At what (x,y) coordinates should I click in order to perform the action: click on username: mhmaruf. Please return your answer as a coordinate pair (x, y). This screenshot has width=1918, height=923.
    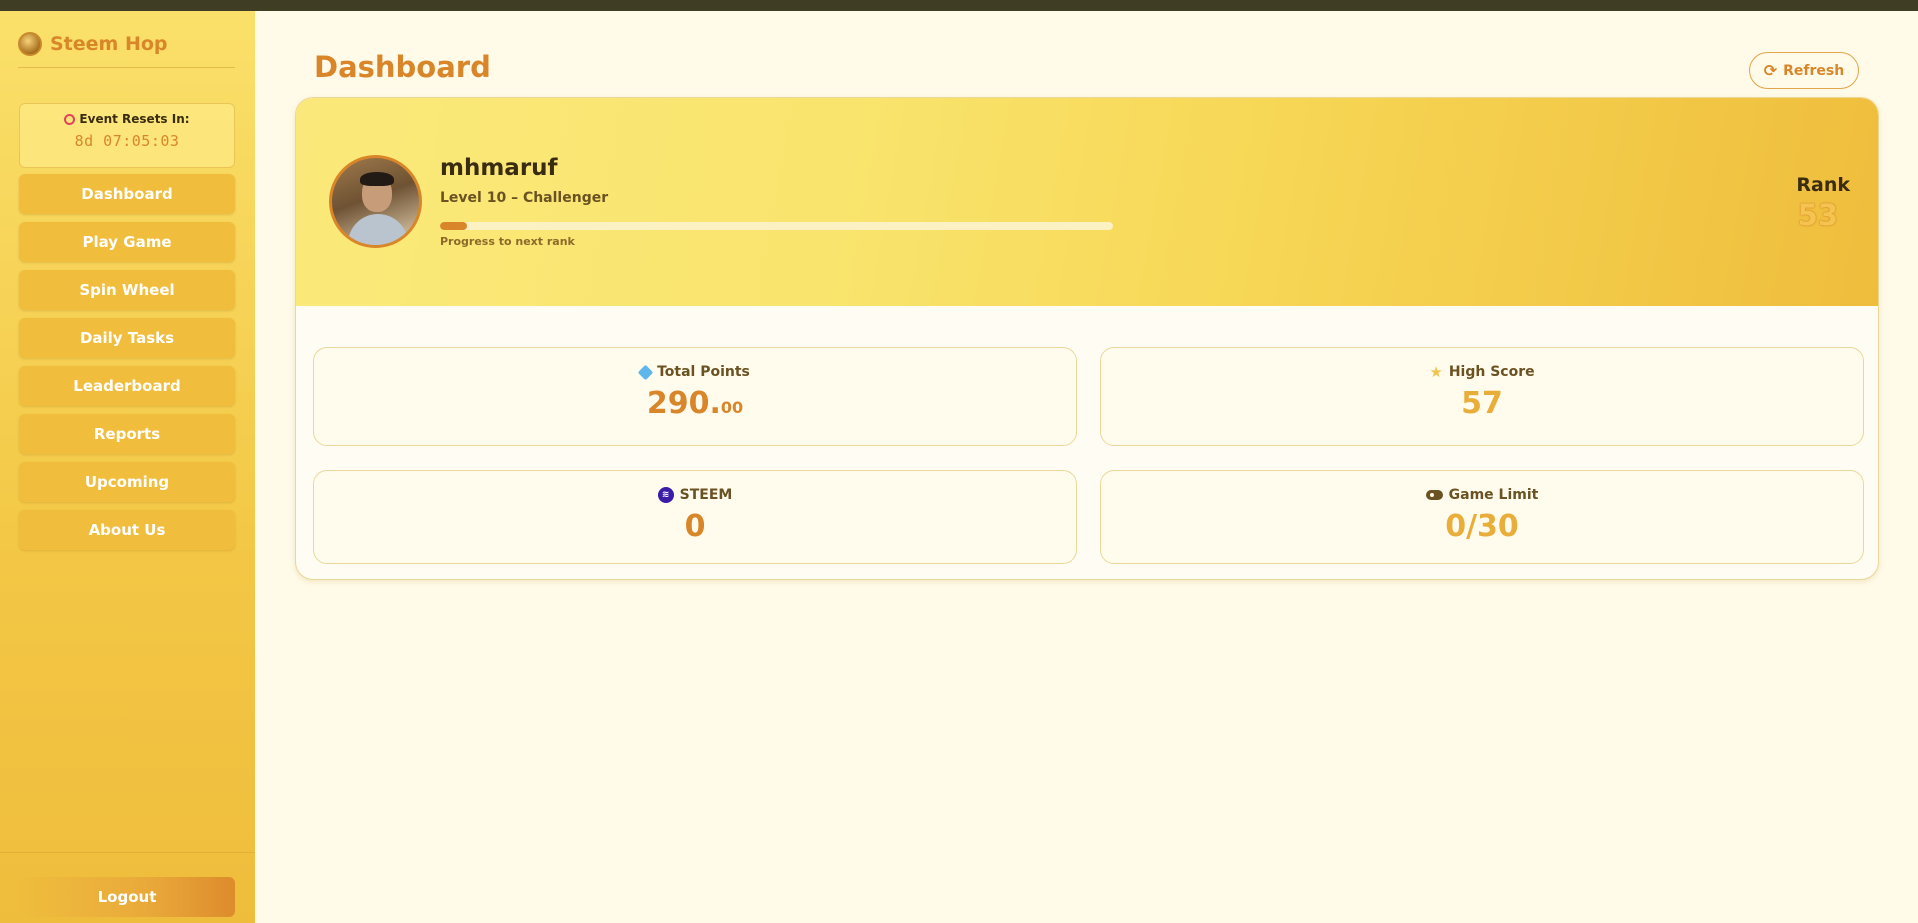
    Looking at the image, I should click on (499, 168).